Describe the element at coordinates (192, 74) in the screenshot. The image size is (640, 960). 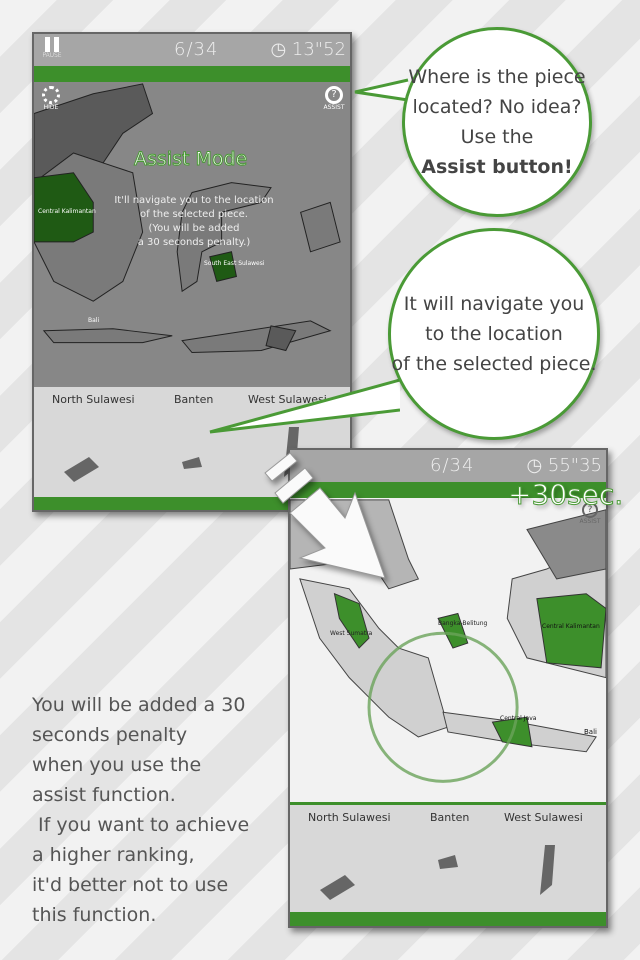
I see `progress-bar` at that location.